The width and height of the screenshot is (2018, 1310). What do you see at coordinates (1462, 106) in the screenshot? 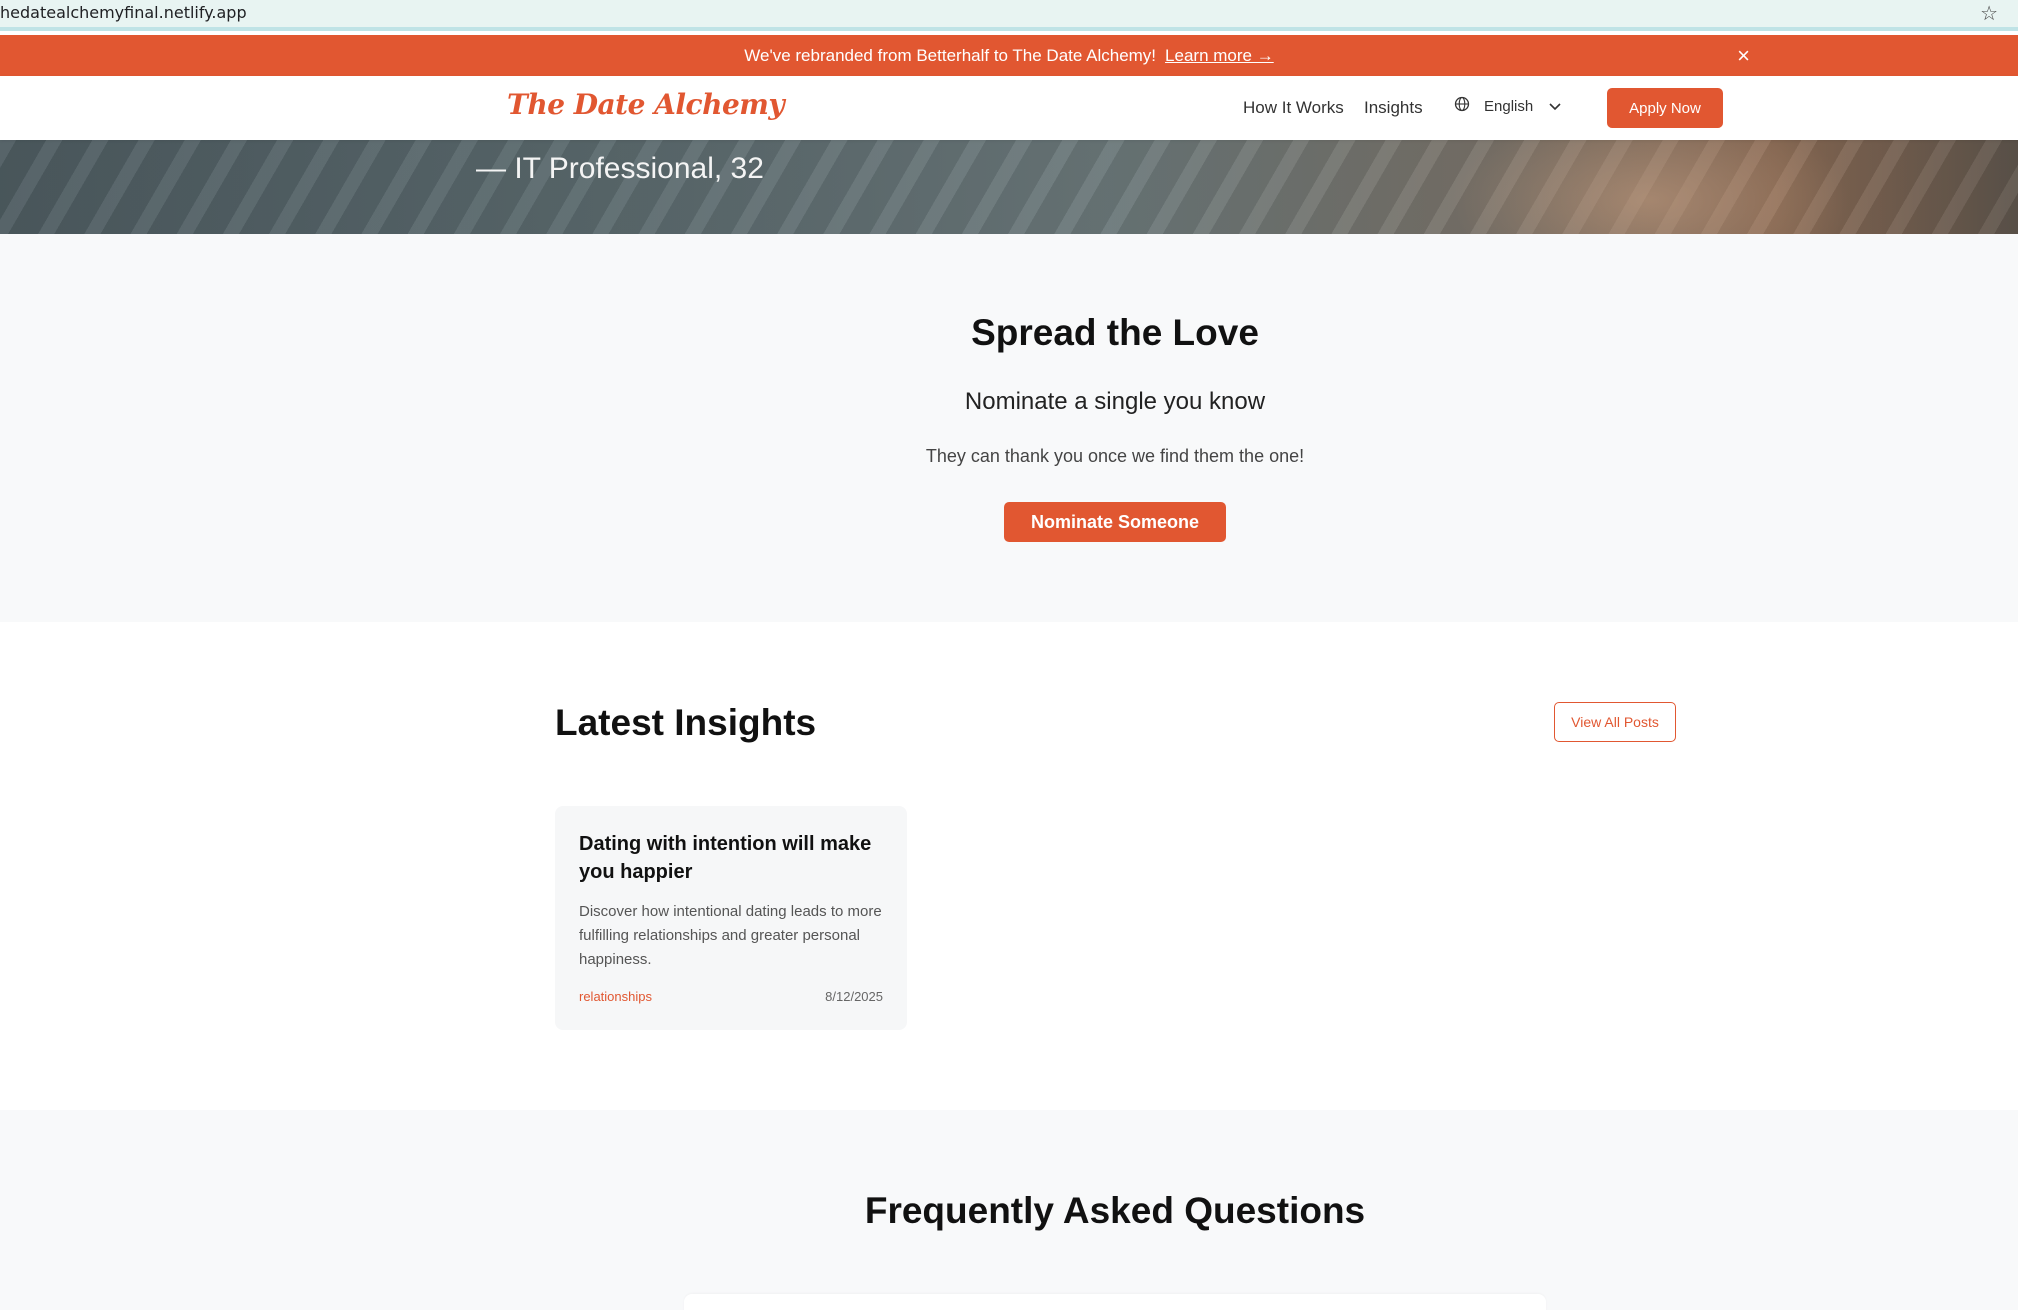
I see `globe-icon` at bounding box center [1462, 106].